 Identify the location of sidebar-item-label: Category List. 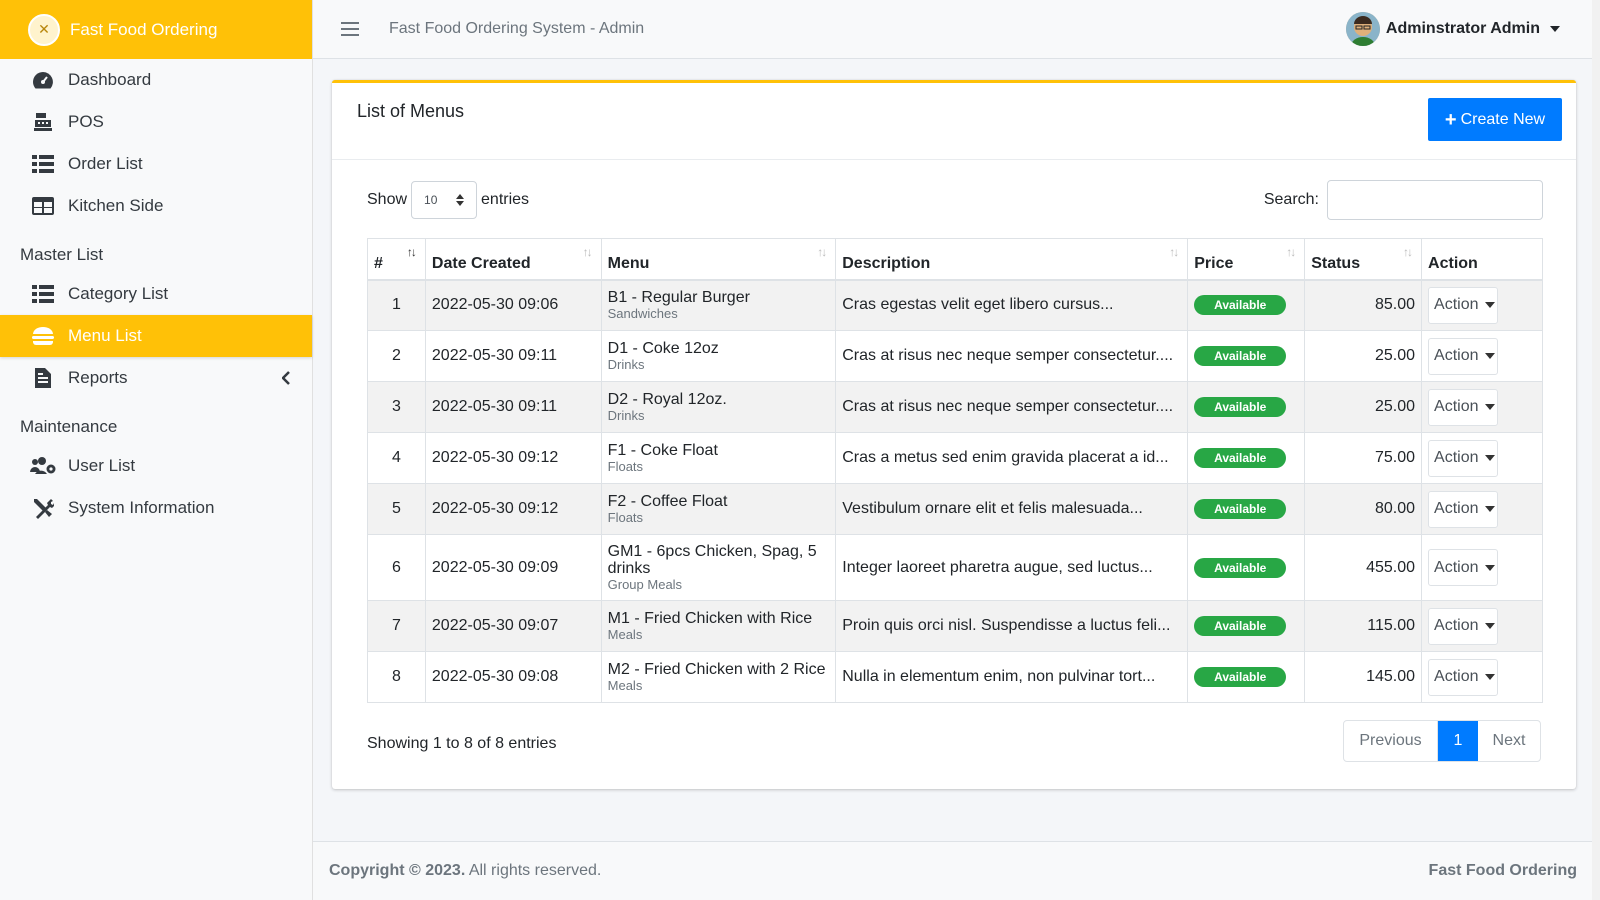
(118, 293).